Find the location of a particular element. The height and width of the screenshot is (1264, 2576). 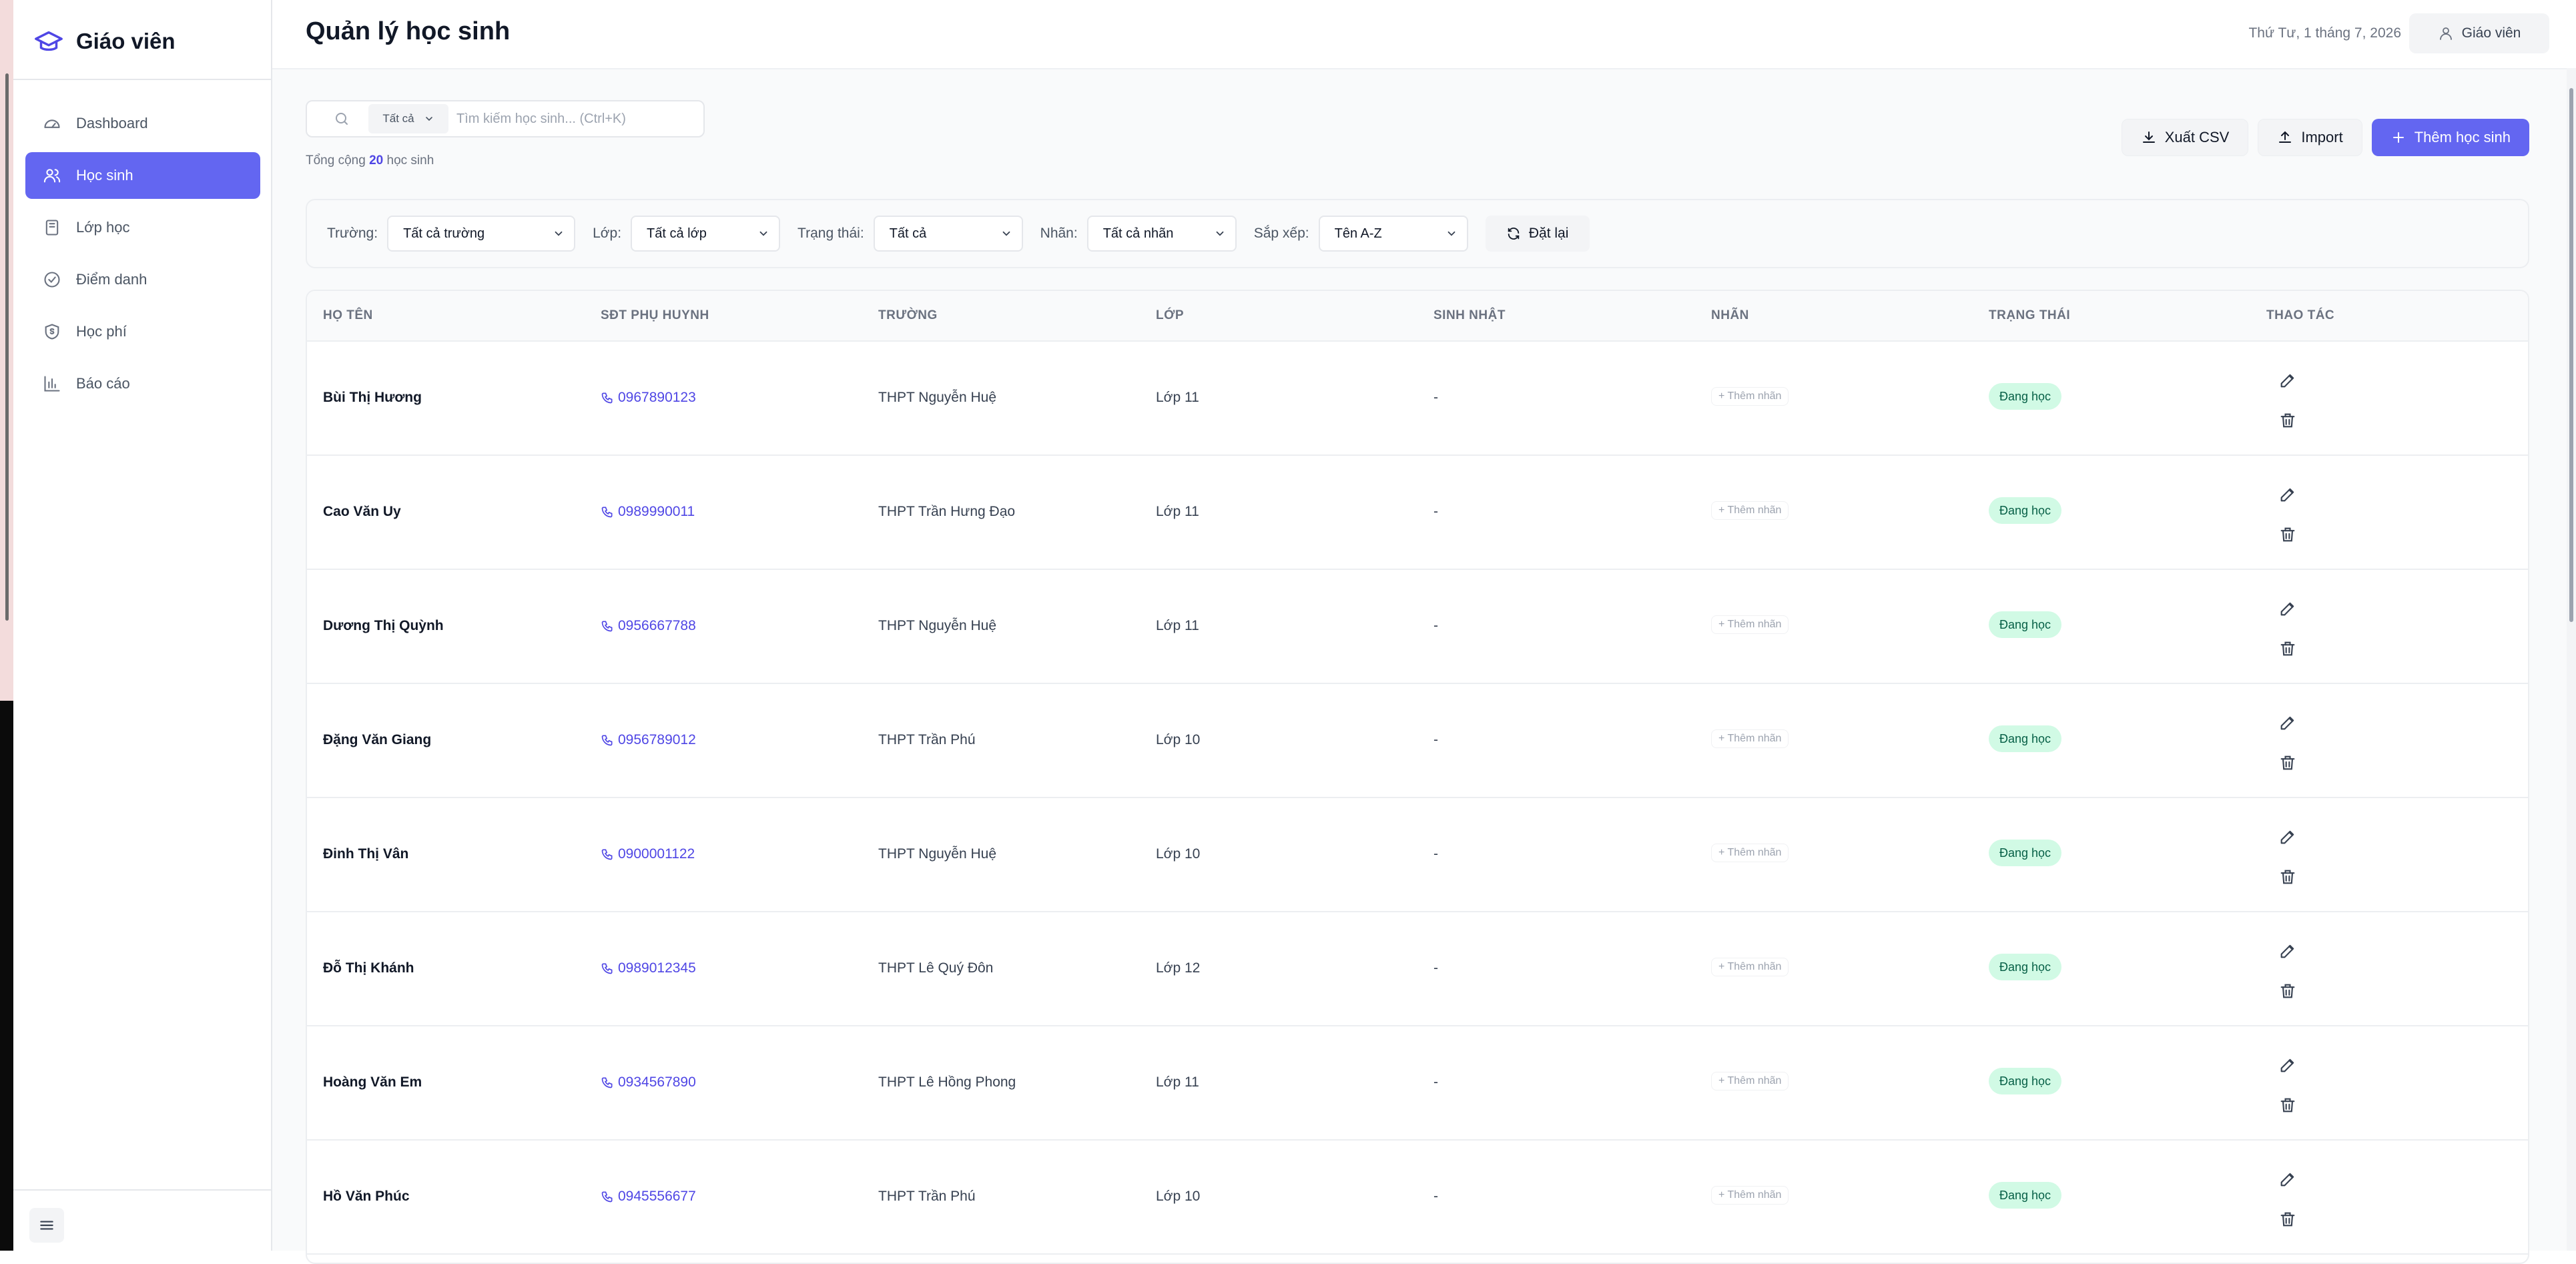

reset-label: Đặt lại is located at coordinates (1549, 233).